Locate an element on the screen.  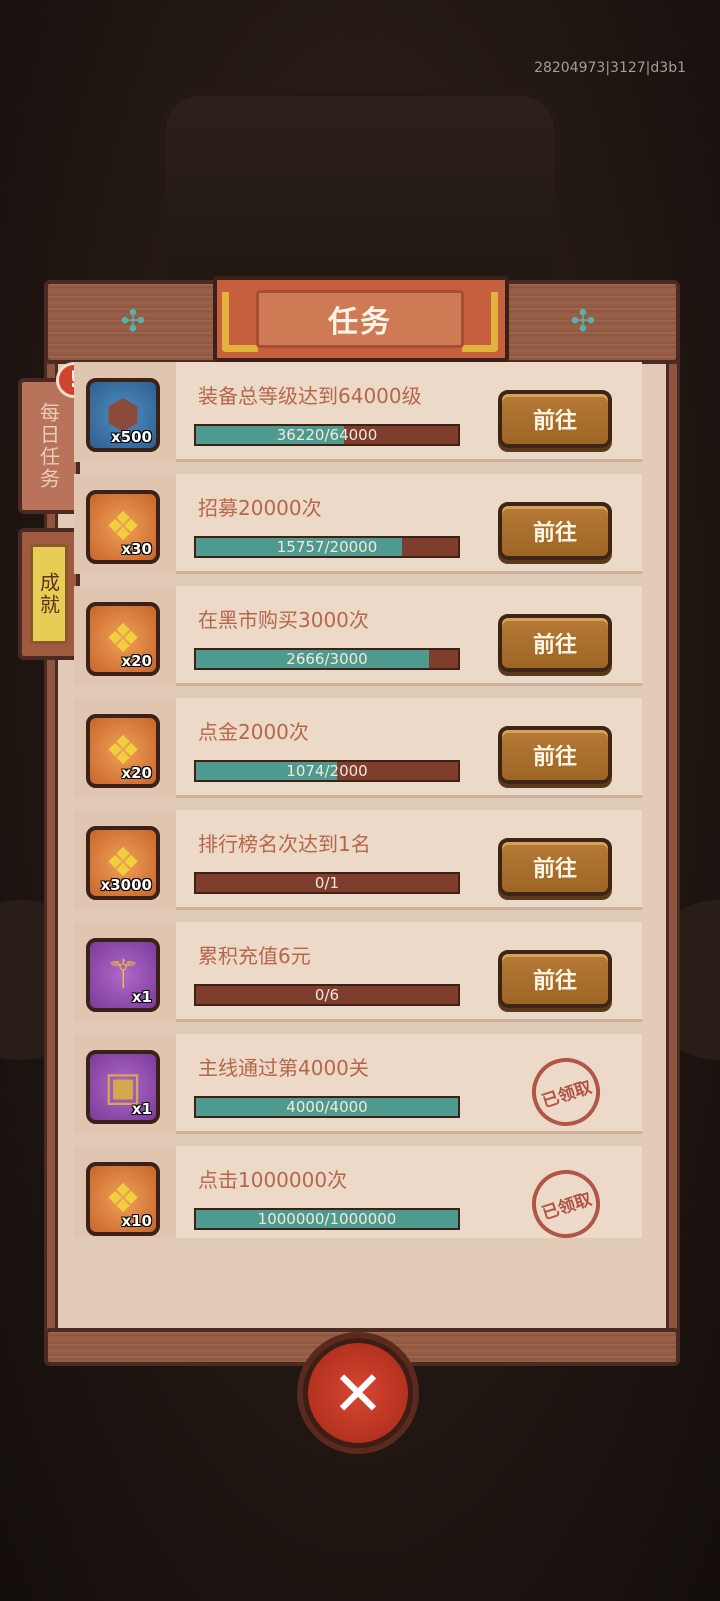
tab-achievements: 成就 is located at coordinates (49, 594).